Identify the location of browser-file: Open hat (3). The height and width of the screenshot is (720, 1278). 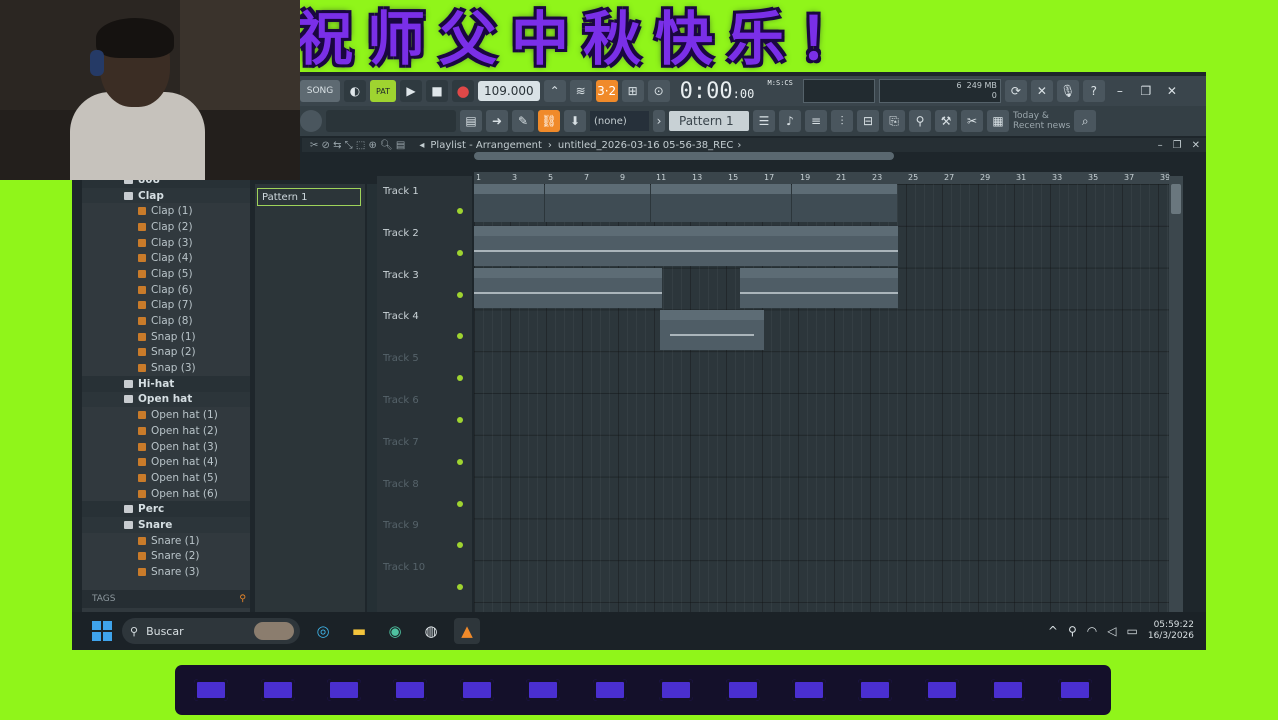
(166, 447).